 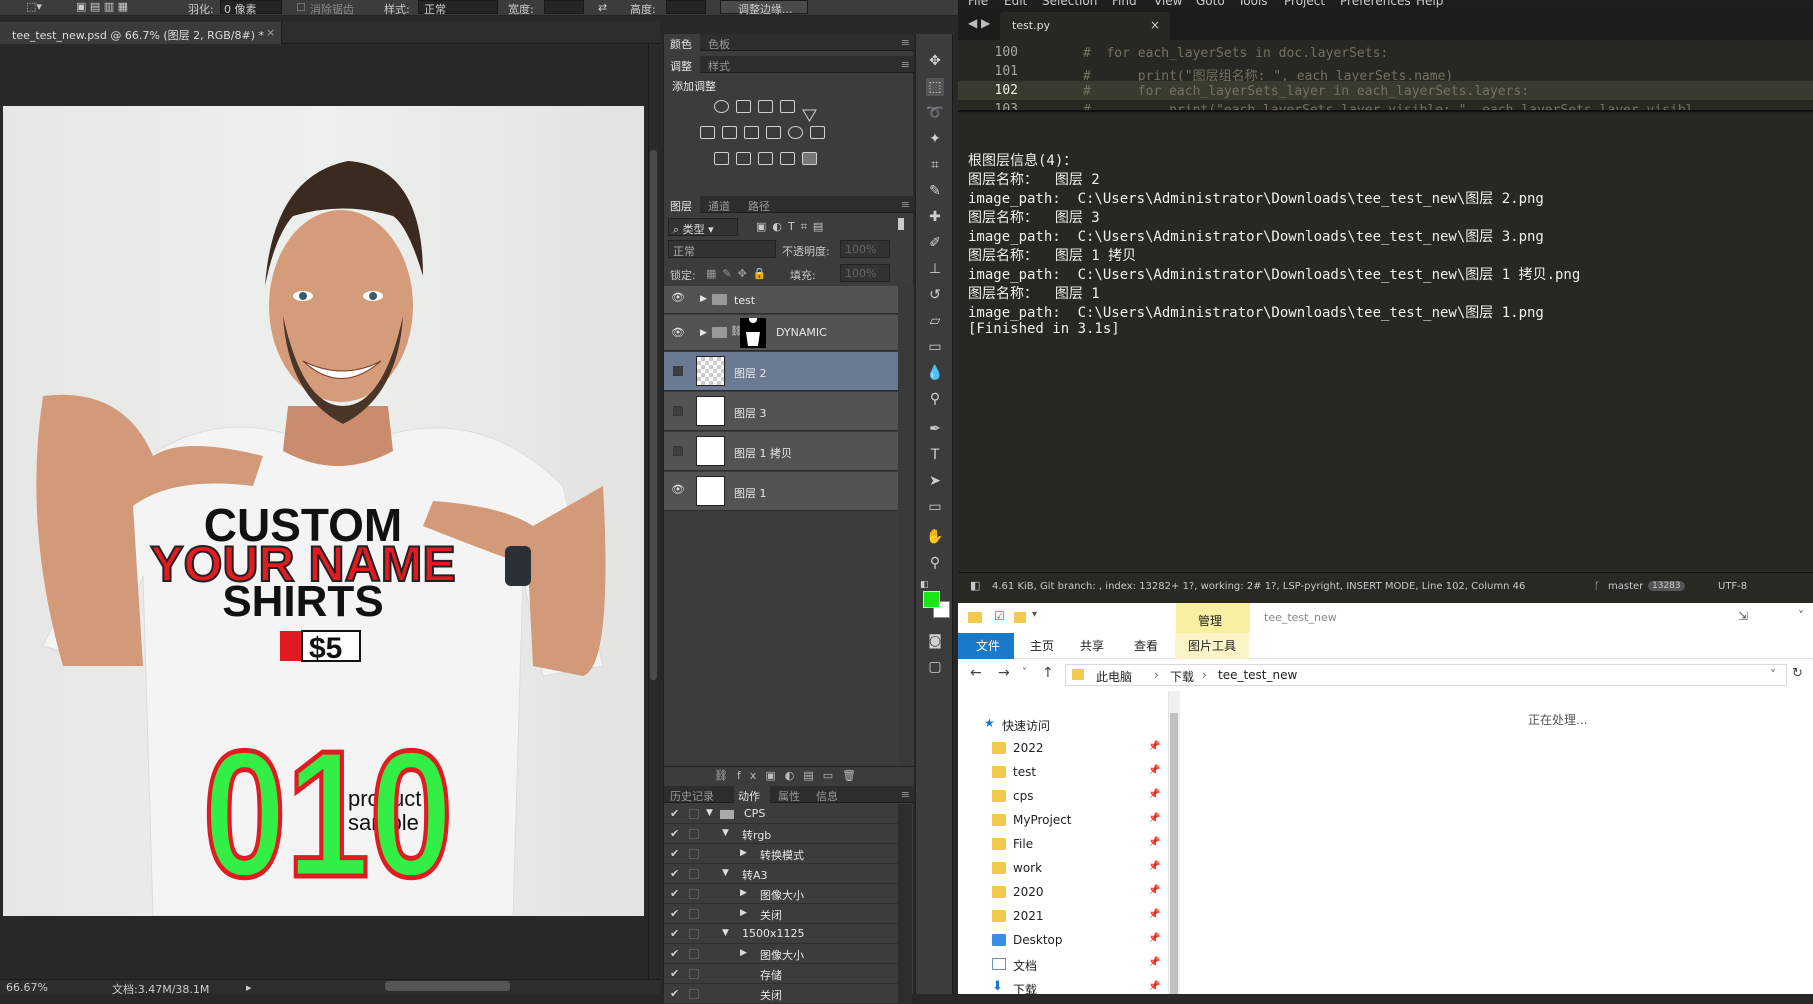 I want to click on properties-icon: ☑, so click(x=999, y=616).